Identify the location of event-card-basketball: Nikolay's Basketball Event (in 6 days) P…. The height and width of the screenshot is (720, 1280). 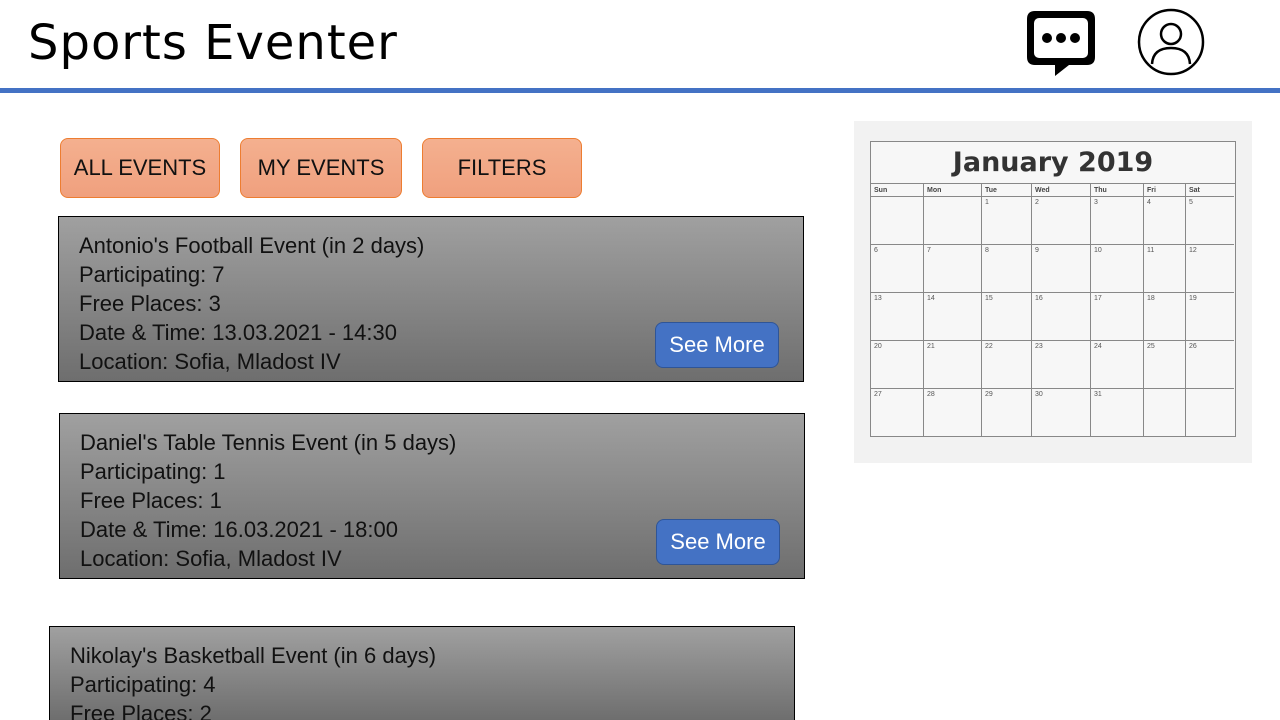
(422, 673).